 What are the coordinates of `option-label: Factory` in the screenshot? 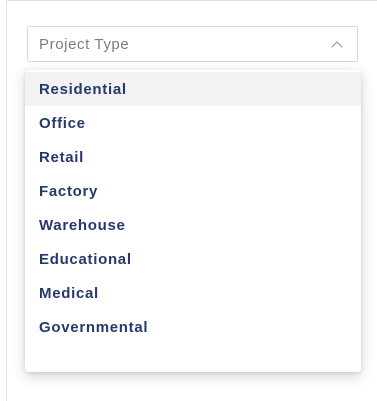 It's located at (69, 191).